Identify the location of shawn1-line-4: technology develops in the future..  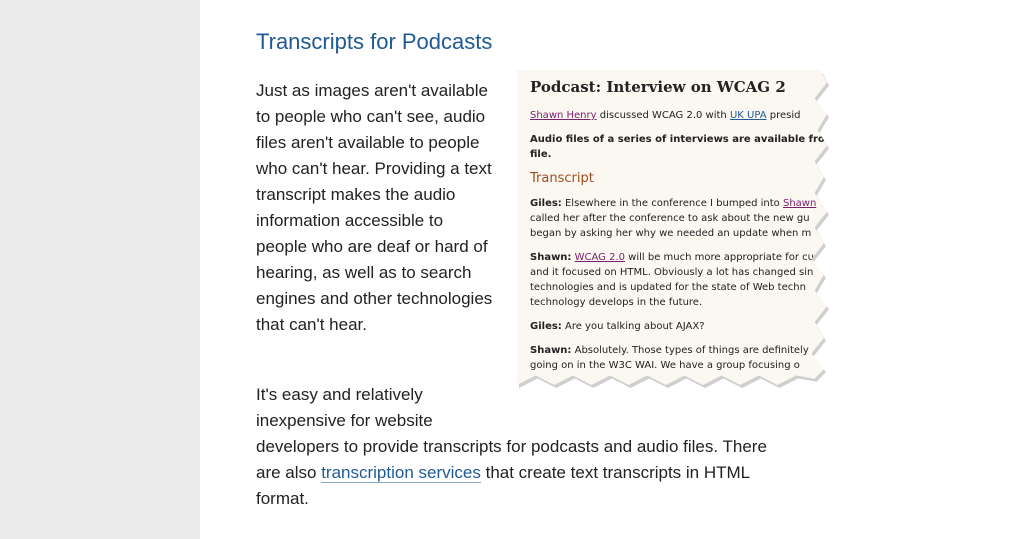
(616, 302).